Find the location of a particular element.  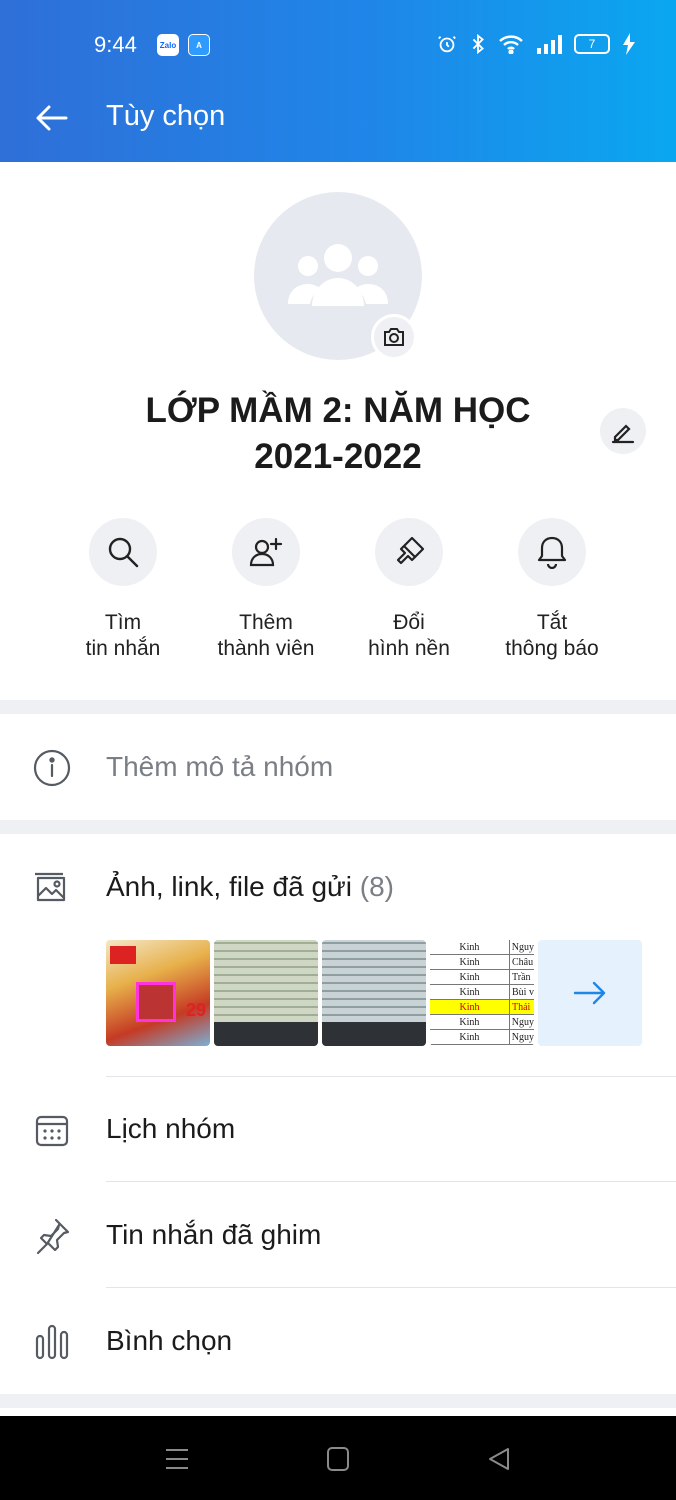

zalo-notification-icon: Zalo is located at coordinates (168, 45).